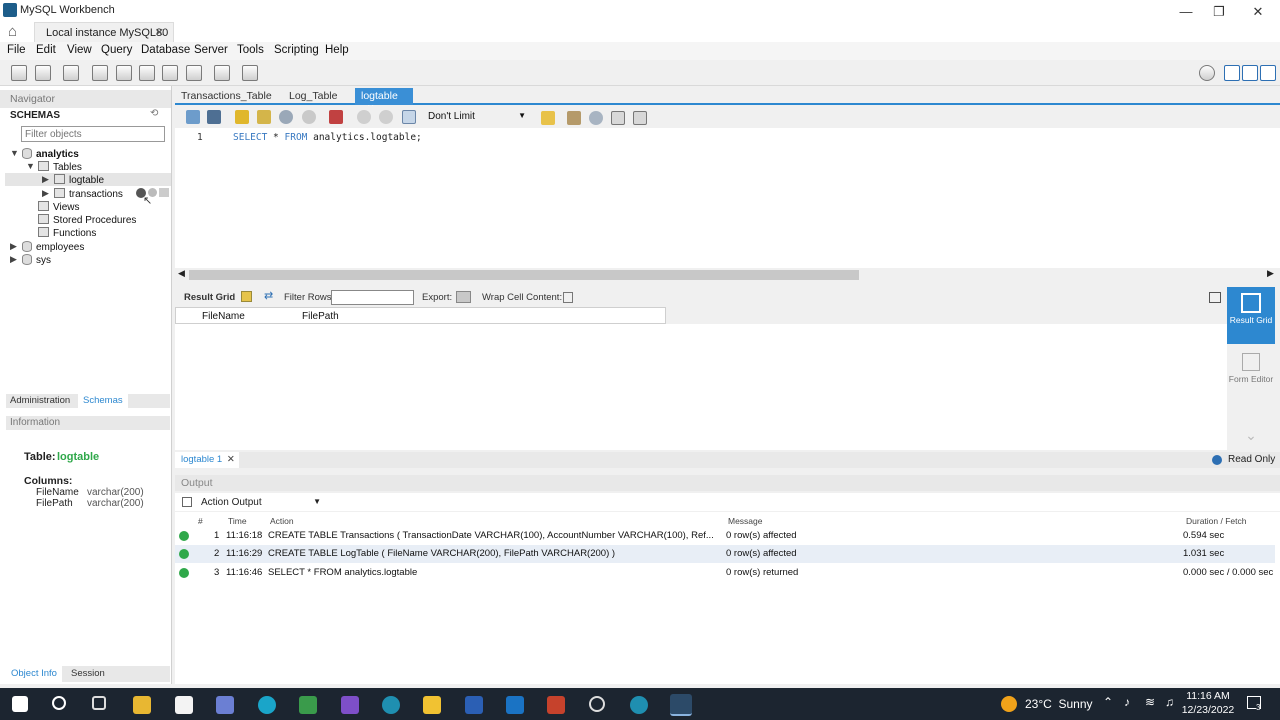  I want to click on column-header-filepath: FilePath, so click(320, 316).